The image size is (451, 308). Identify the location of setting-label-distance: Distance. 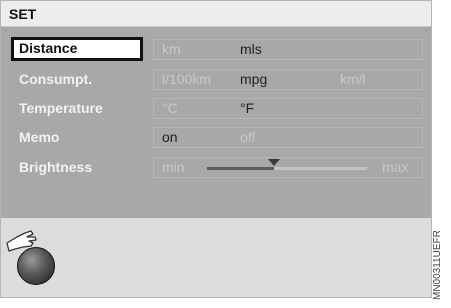
(77, 49).